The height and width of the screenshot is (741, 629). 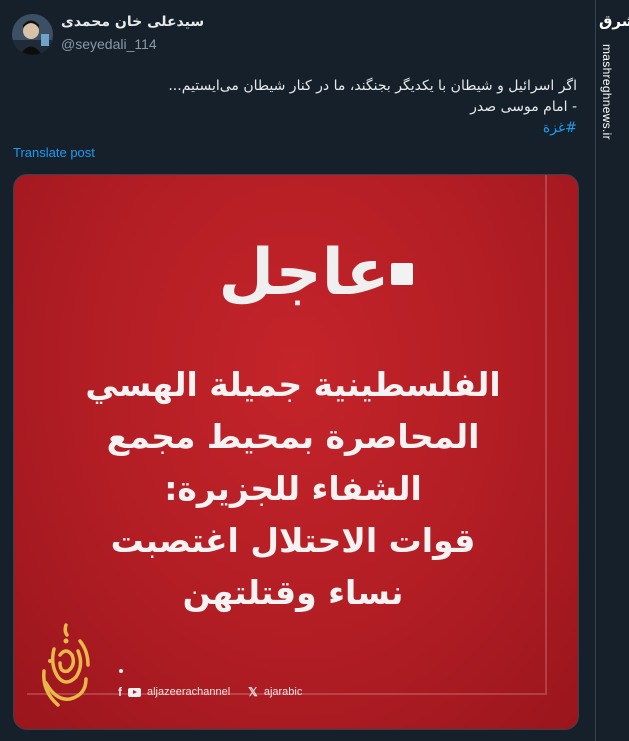 What do you see at coordinates (293, 592) in the screenshot?
I see `headline-line-5: نساء وقتلتهن` at bounding box center [293, 592].